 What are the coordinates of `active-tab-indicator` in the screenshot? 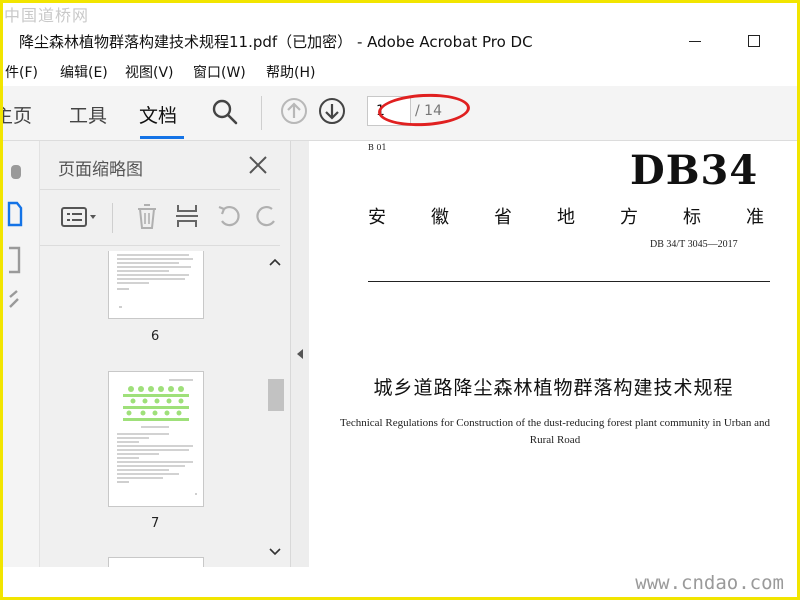 It's located at (162, 137).